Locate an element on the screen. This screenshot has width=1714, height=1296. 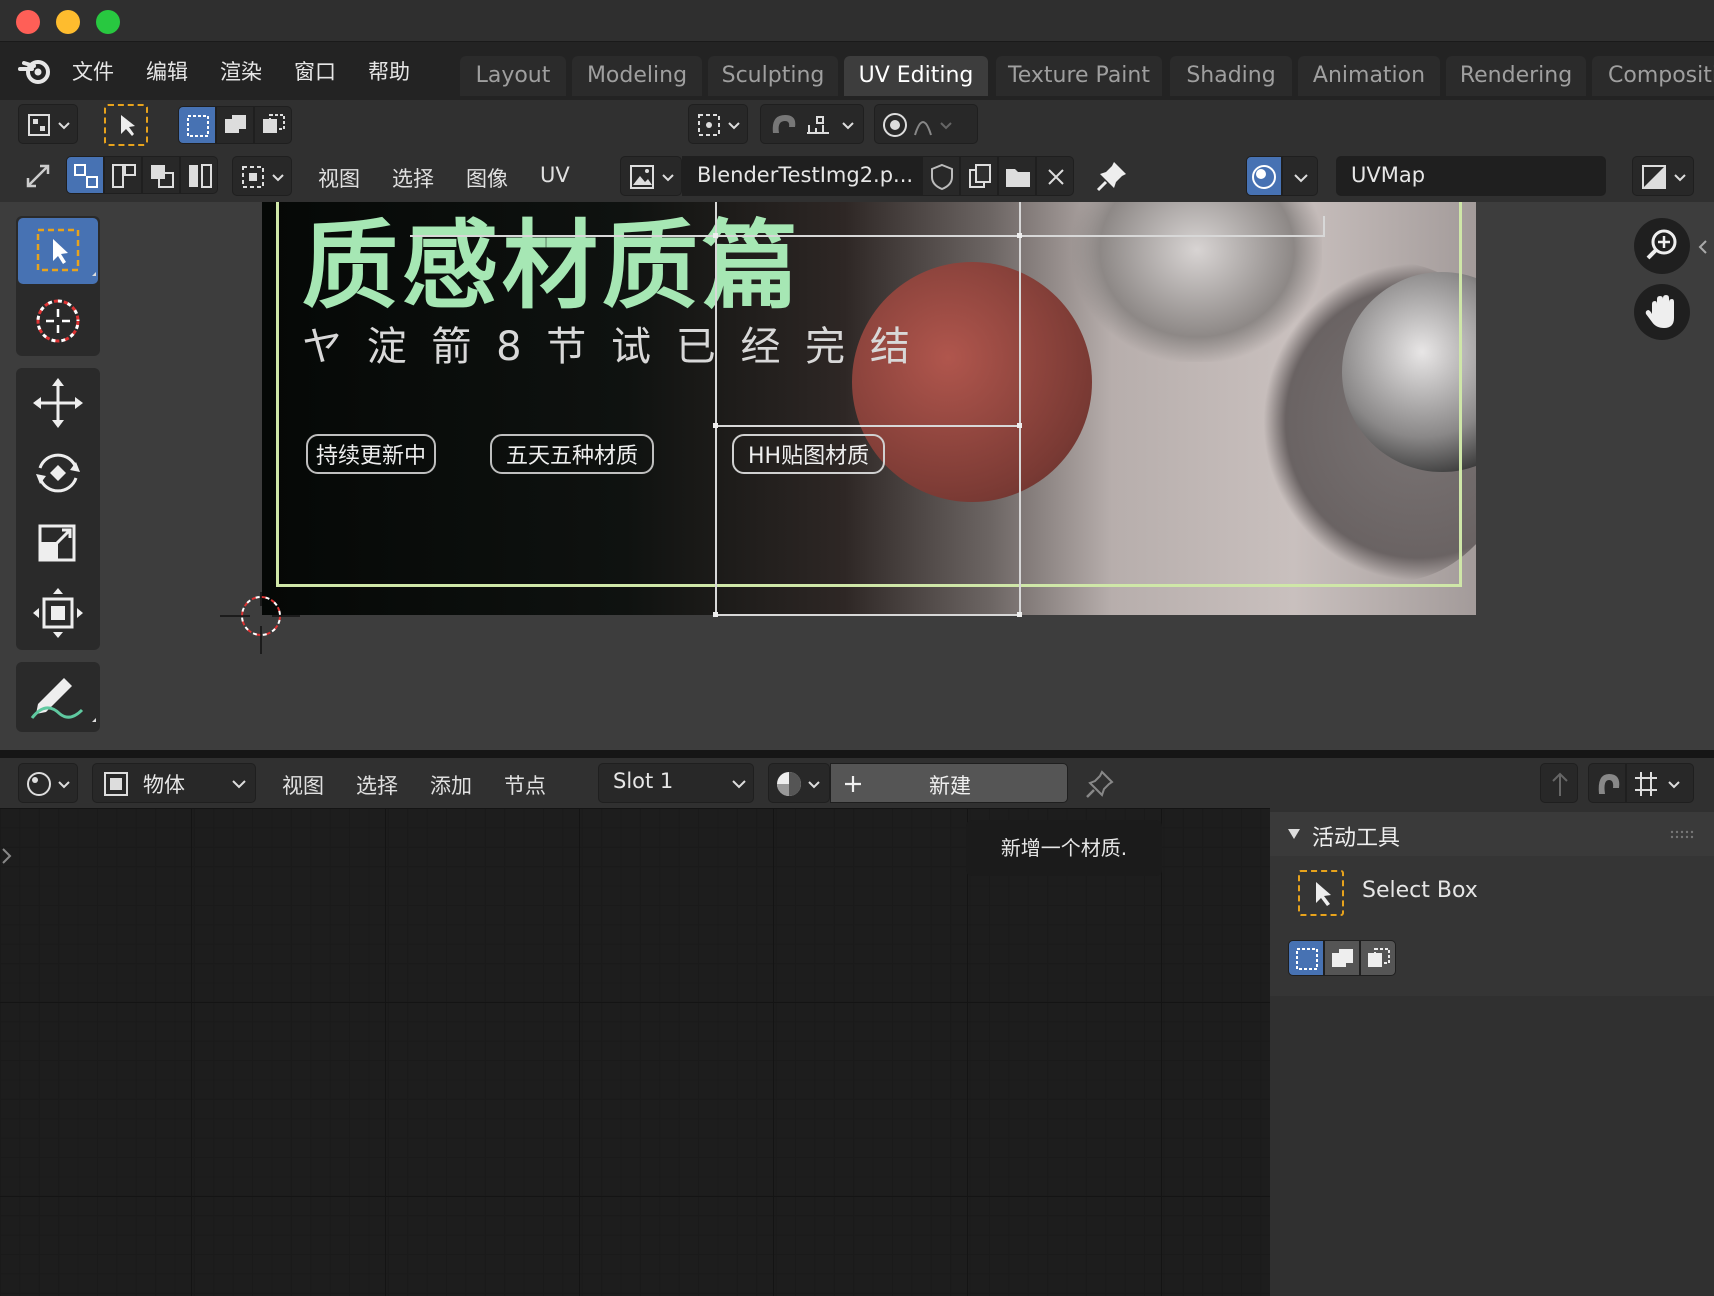
node-editor-header: 物体 视图 选择 添加 节点 Slot 1 新建 is located at coordinates (857, 783).